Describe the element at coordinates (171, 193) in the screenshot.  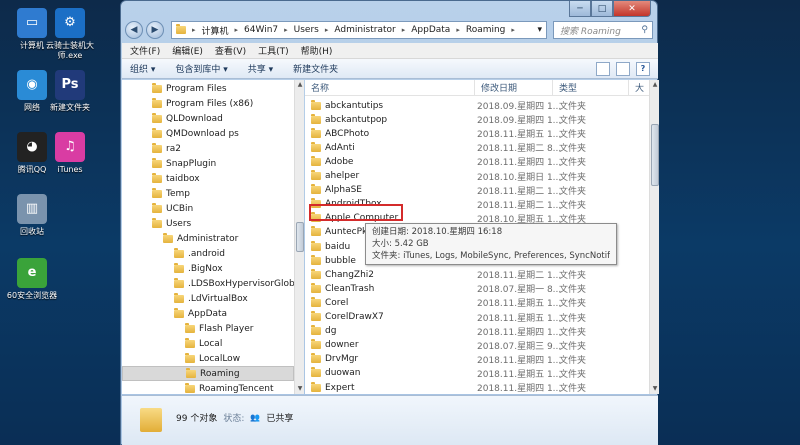
I see `tree-item: Temp` at that location.